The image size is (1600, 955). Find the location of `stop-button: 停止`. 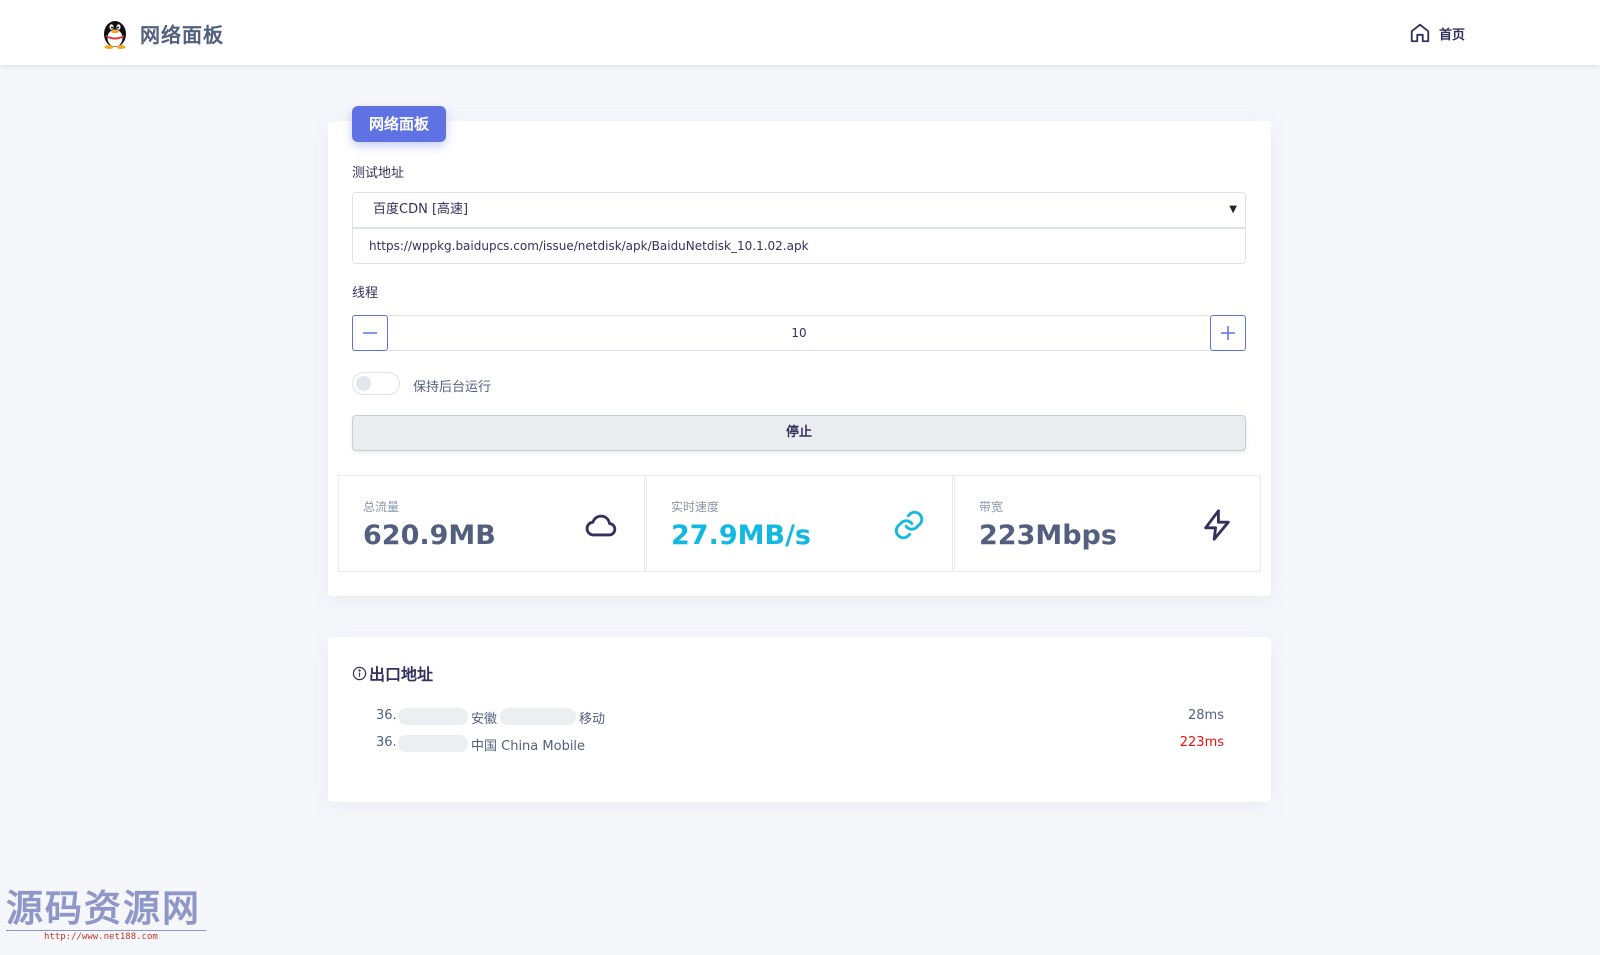

stop-button: 停止 is located at coordinates (799, 433).